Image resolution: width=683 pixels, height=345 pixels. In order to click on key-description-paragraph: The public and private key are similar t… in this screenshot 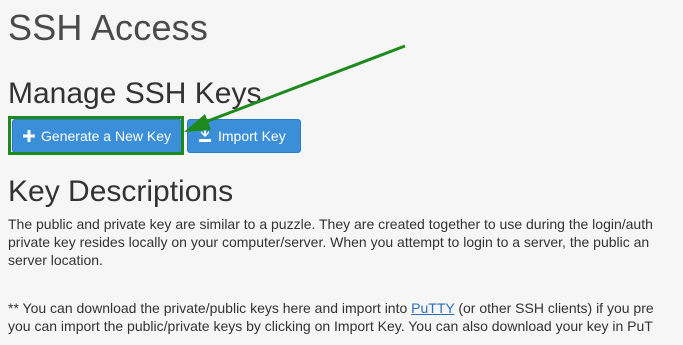, I will do `click(330, 242)`.